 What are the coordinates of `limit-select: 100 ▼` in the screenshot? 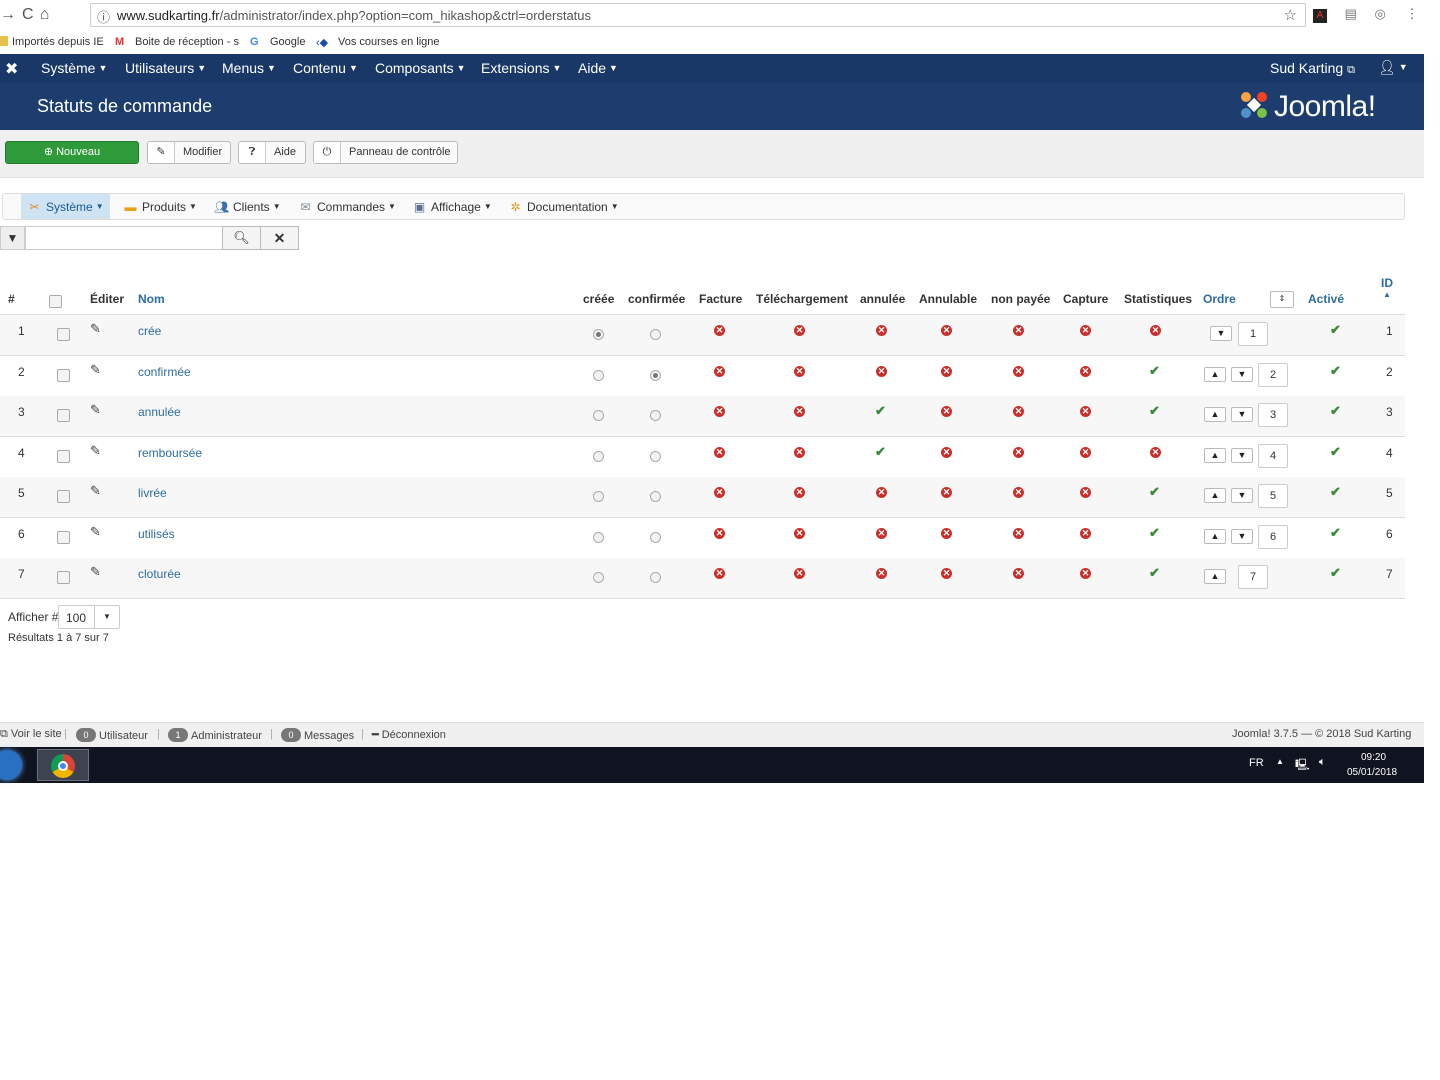 It's located at (89, 617).